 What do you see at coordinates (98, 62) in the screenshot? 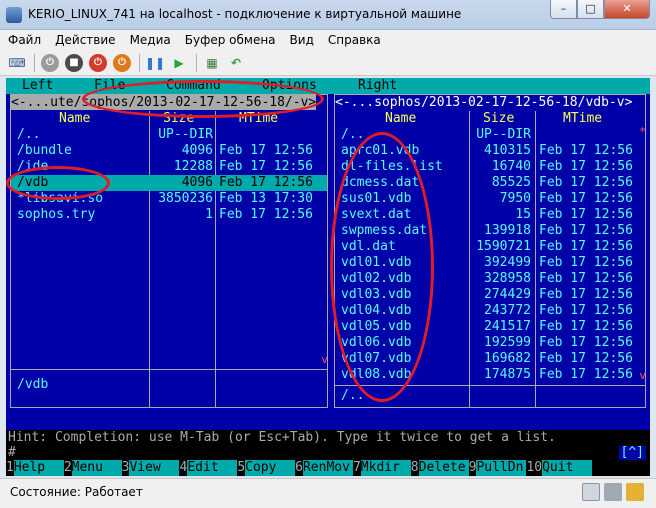
I see `shutdown-icon: ⏻` at bounding box center [98, 62].